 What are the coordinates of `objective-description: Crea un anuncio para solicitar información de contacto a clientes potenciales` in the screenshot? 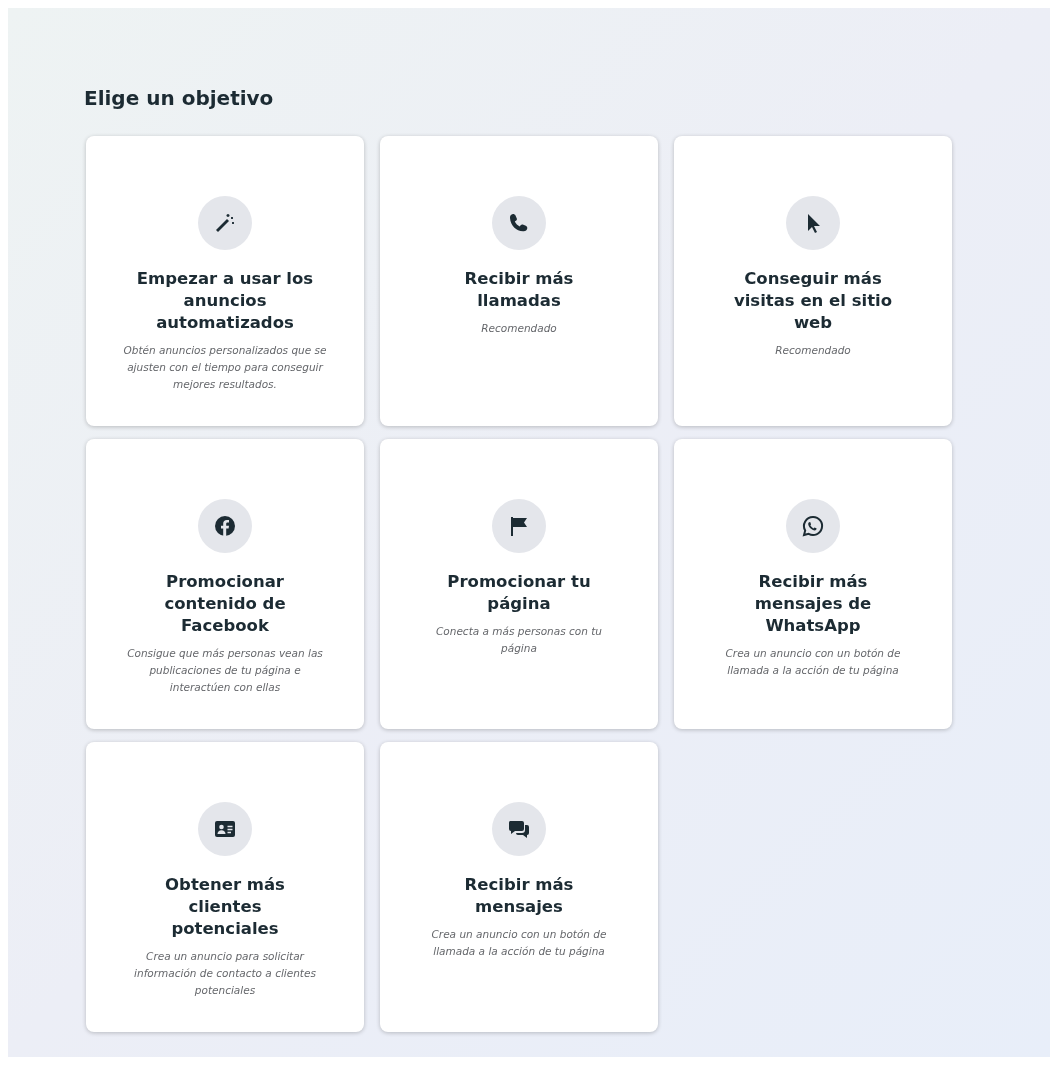 It's located at (225, 973).